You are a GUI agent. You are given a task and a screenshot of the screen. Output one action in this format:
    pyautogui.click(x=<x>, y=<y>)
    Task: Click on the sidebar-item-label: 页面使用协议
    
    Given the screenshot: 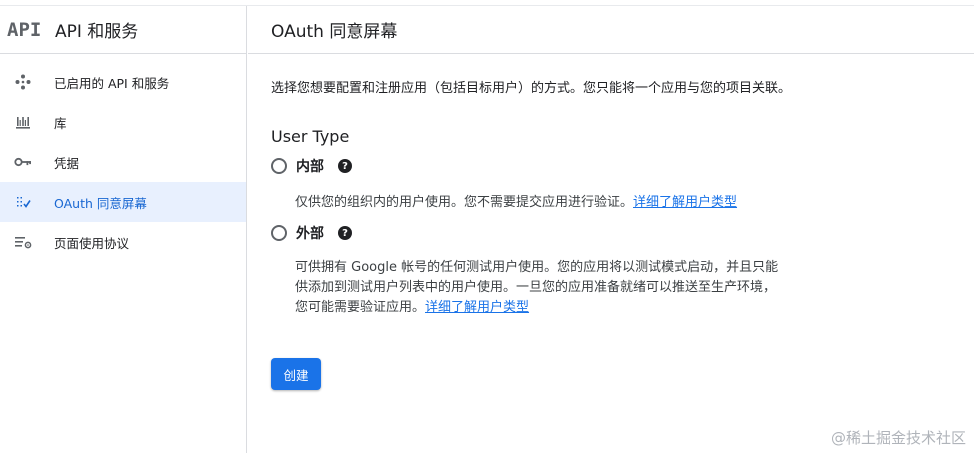 What is the action you would take?
    pyautogui.click(x=92, y=243)
    